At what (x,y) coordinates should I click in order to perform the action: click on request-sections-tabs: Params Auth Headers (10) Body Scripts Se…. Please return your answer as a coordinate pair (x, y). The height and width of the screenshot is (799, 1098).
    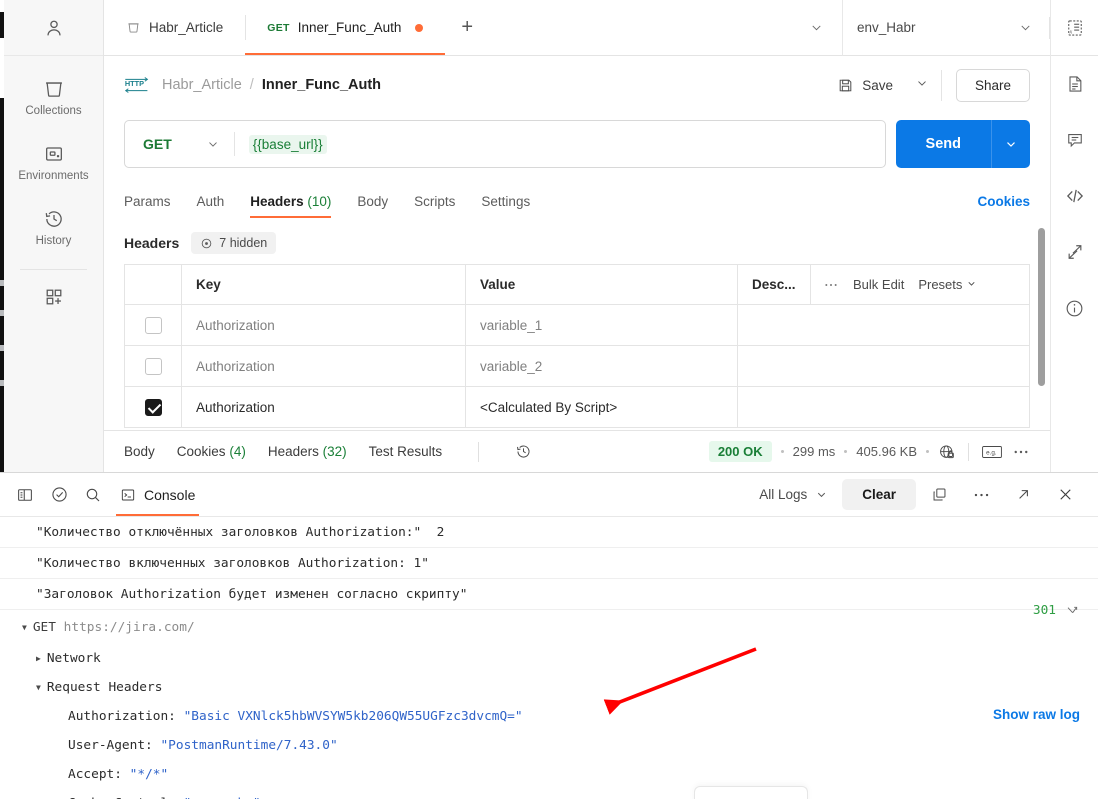
    Looking at the image, I should click on (577, 201).